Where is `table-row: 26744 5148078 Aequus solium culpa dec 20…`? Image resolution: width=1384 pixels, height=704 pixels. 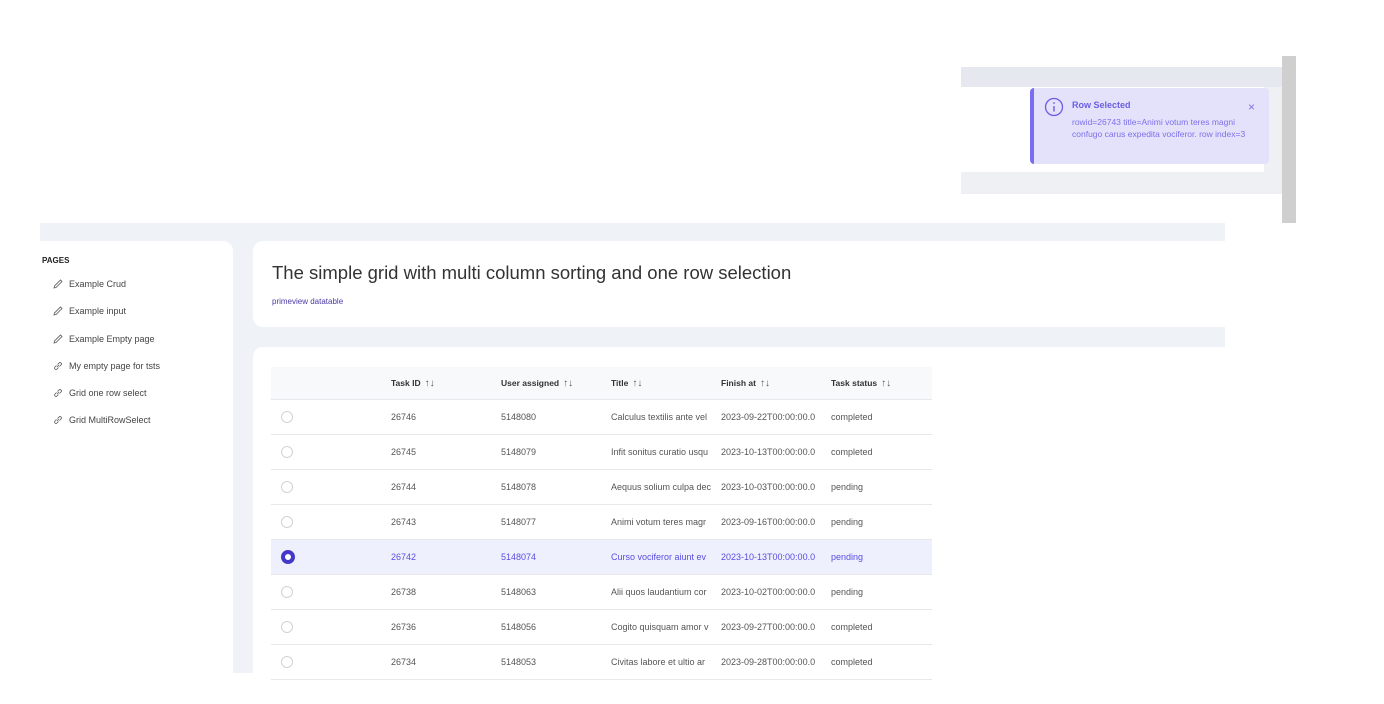 table-row: 26744 5148078 Aequus solium culpa dec 20… is located at coordinates (601, 487).